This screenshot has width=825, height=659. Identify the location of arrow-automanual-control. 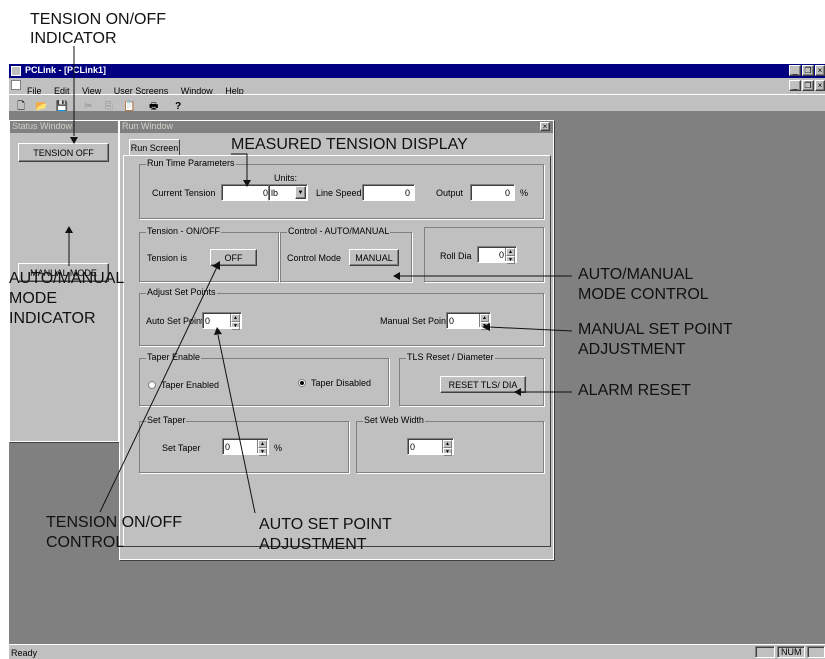
(396, 276).